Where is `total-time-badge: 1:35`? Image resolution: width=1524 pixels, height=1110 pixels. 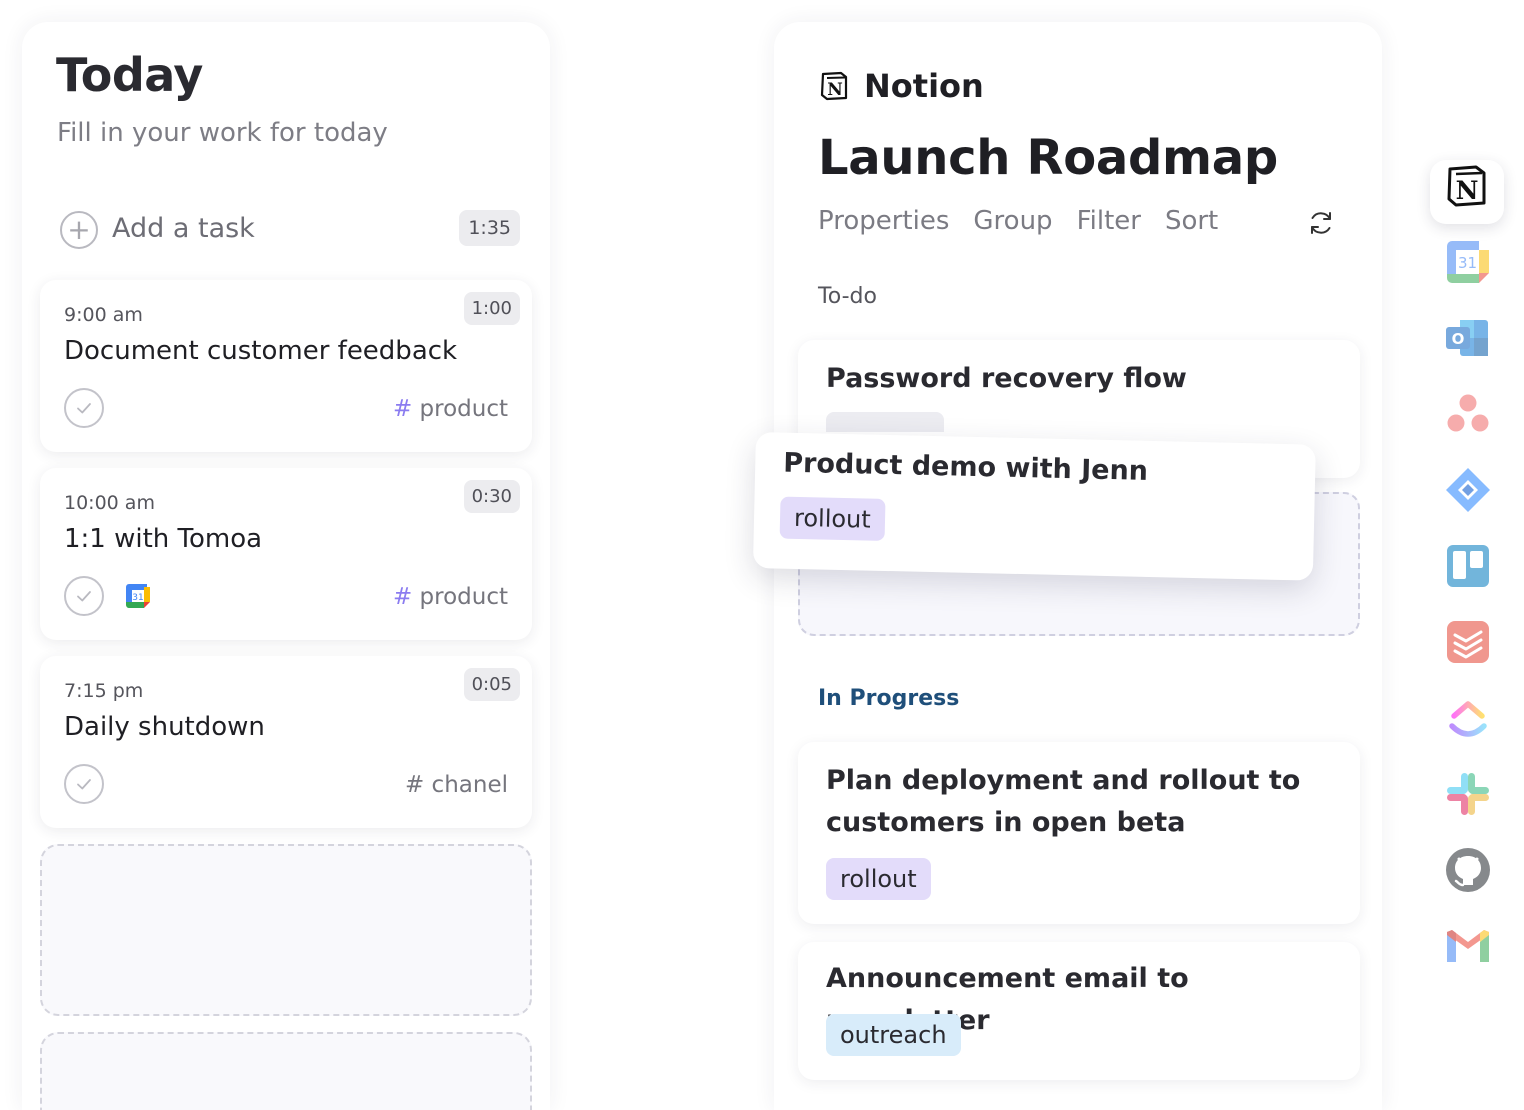
total-time-badge: 1:35 is located at coordinates (489, 228).